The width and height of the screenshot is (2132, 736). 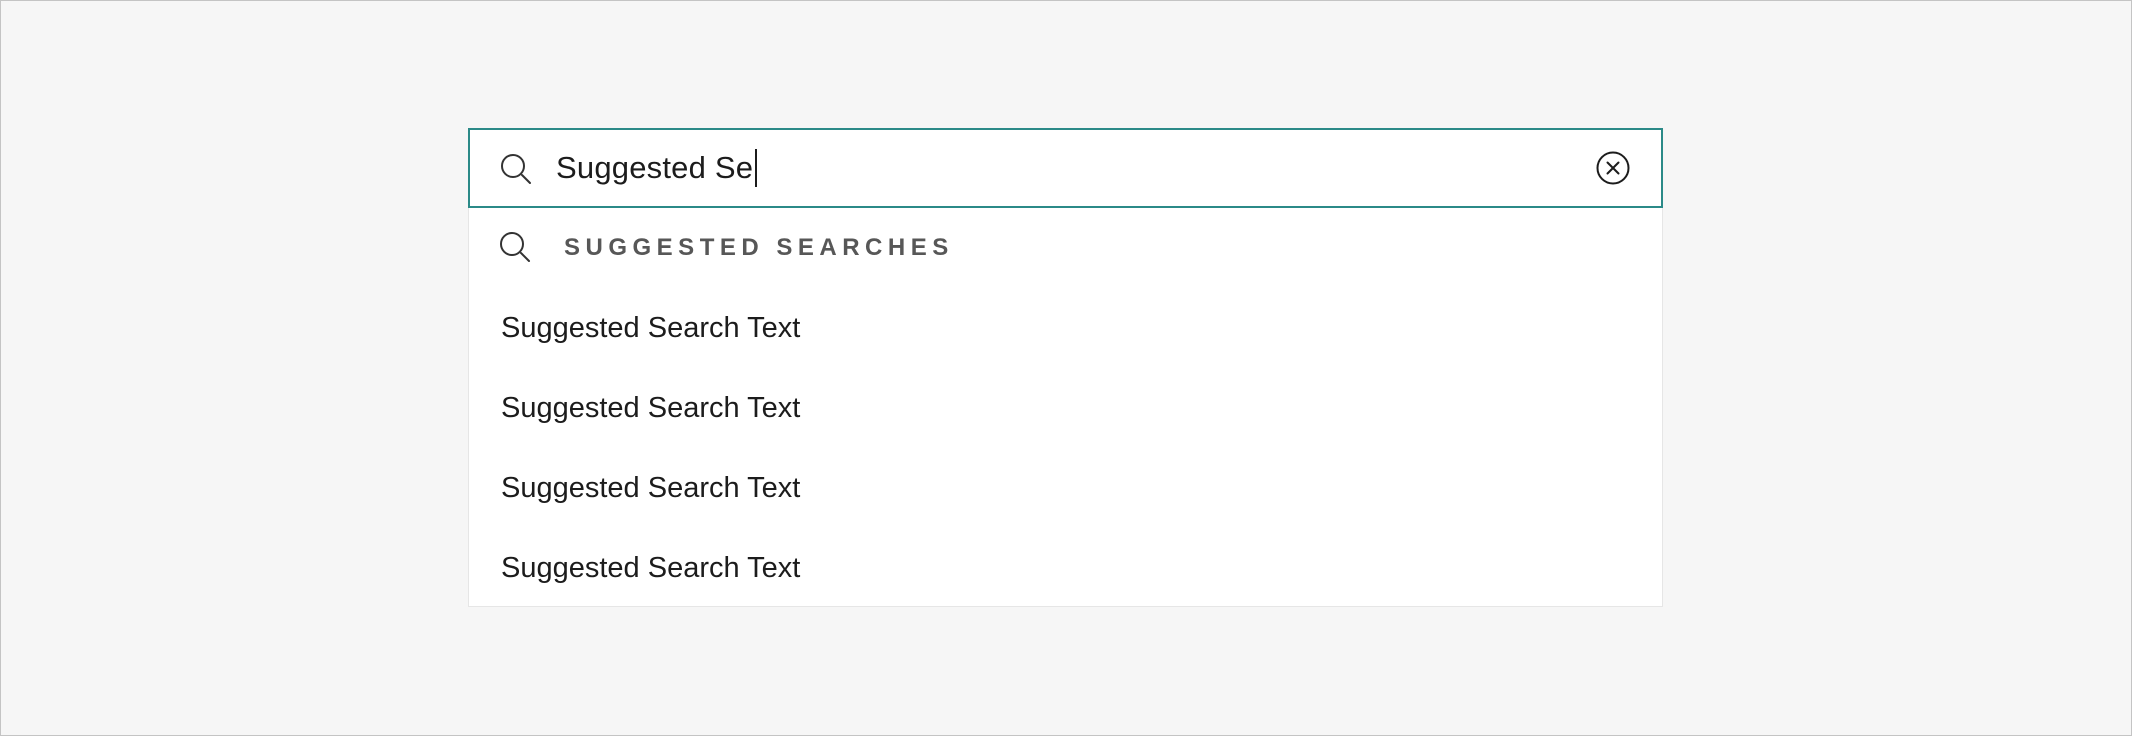 I want to click on search-input-value: Suggested Se, so click(x=655, y=167).